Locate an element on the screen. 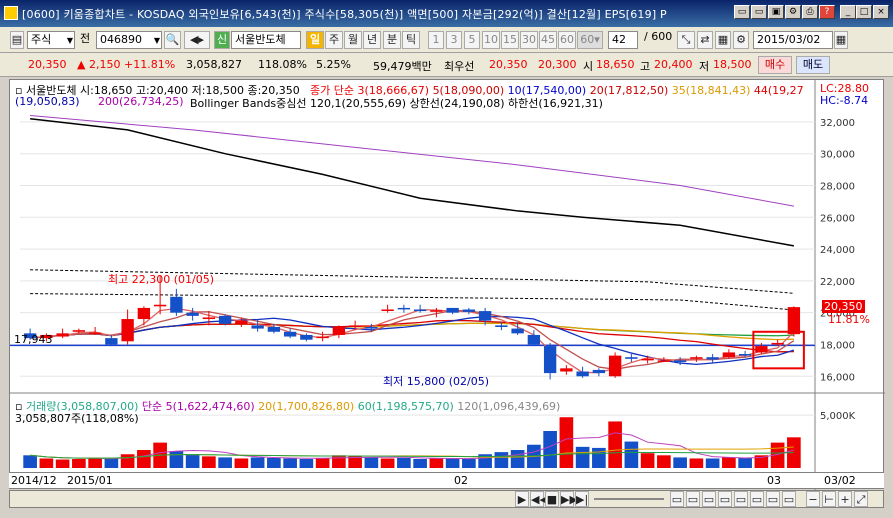 The image size is (893, 518). forward-icon: ▶▶ is located at coordinates (569, 499).